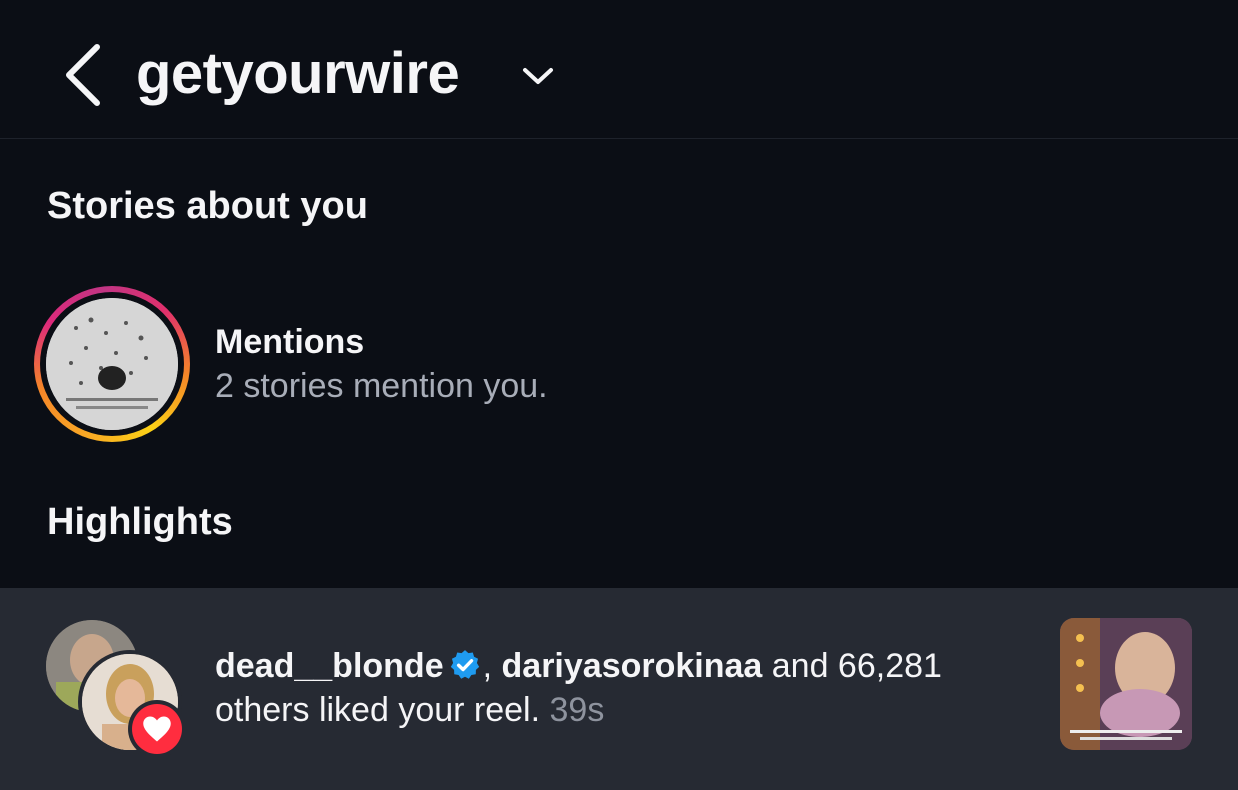  What do you see at coordinates (577, 710) in the screenshot?
I see `notification-time: 39s` at bounding box center [577, 710].